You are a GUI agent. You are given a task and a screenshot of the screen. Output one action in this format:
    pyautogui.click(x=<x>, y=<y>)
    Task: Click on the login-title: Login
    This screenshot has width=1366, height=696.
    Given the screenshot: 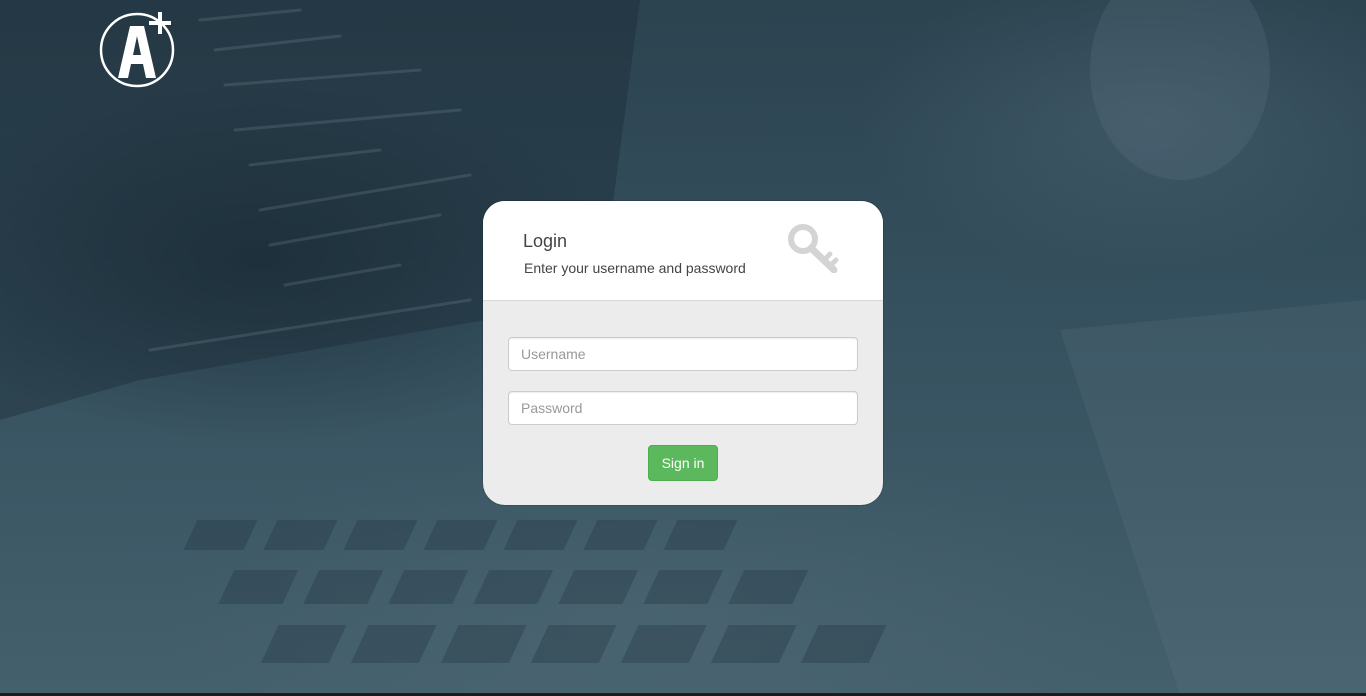 What is the action you would take?
    pyautogui.click(x=545, y=241)
    